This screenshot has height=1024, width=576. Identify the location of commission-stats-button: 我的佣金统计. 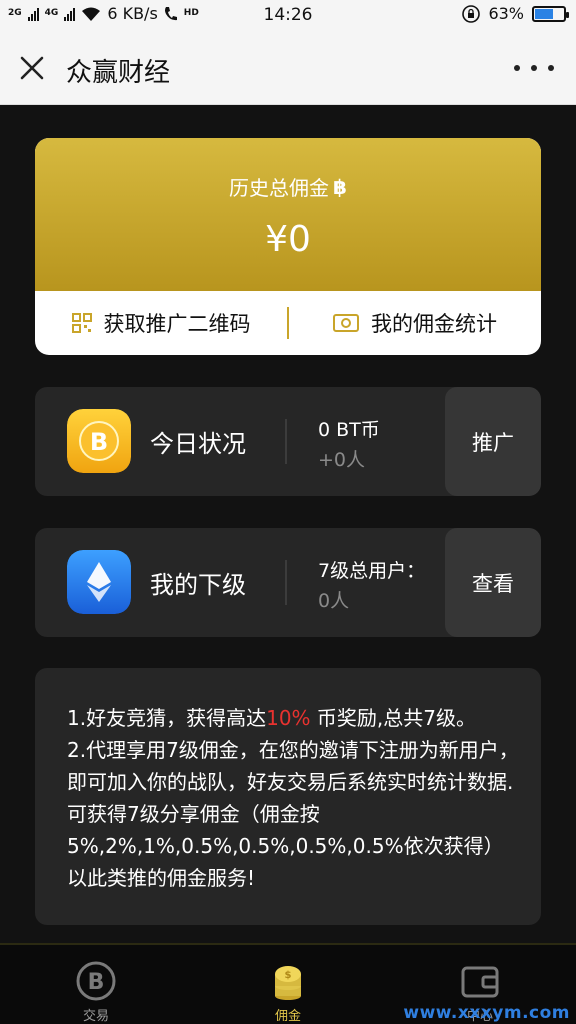
(415, 323).